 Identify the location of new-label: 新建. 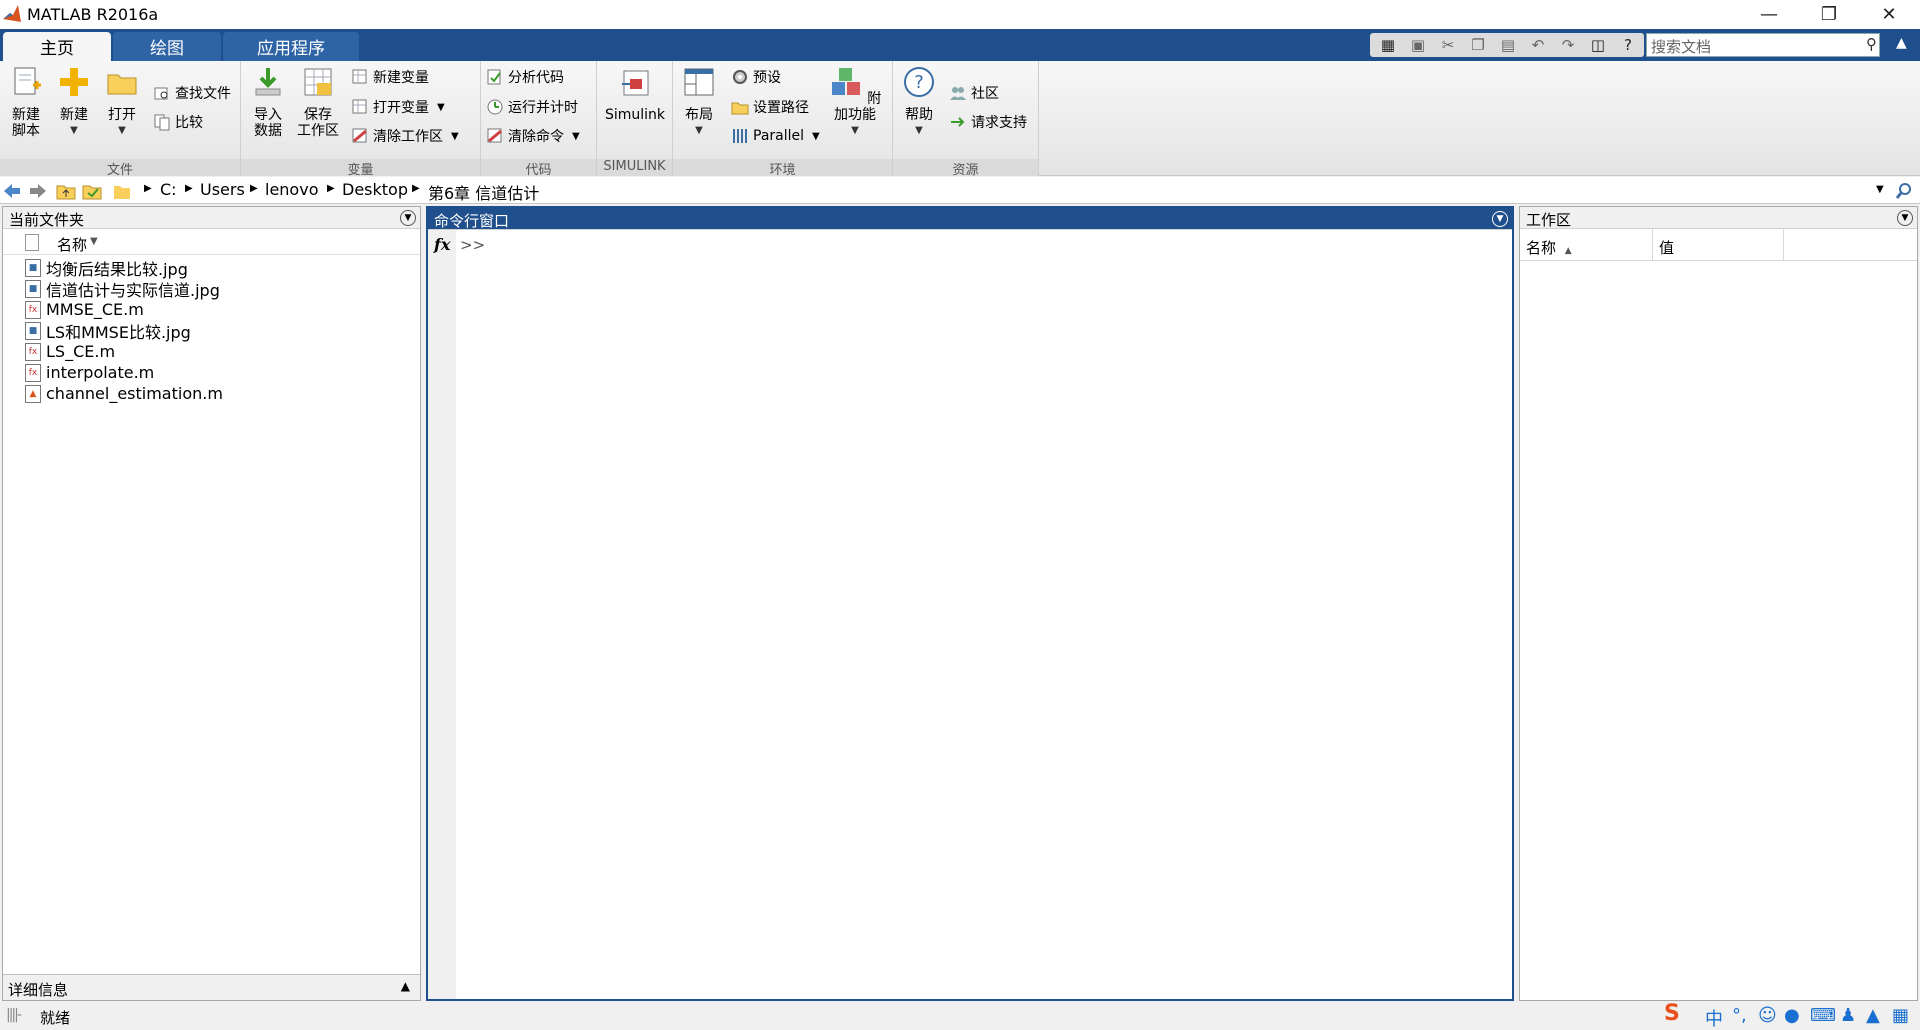
(74, 115).